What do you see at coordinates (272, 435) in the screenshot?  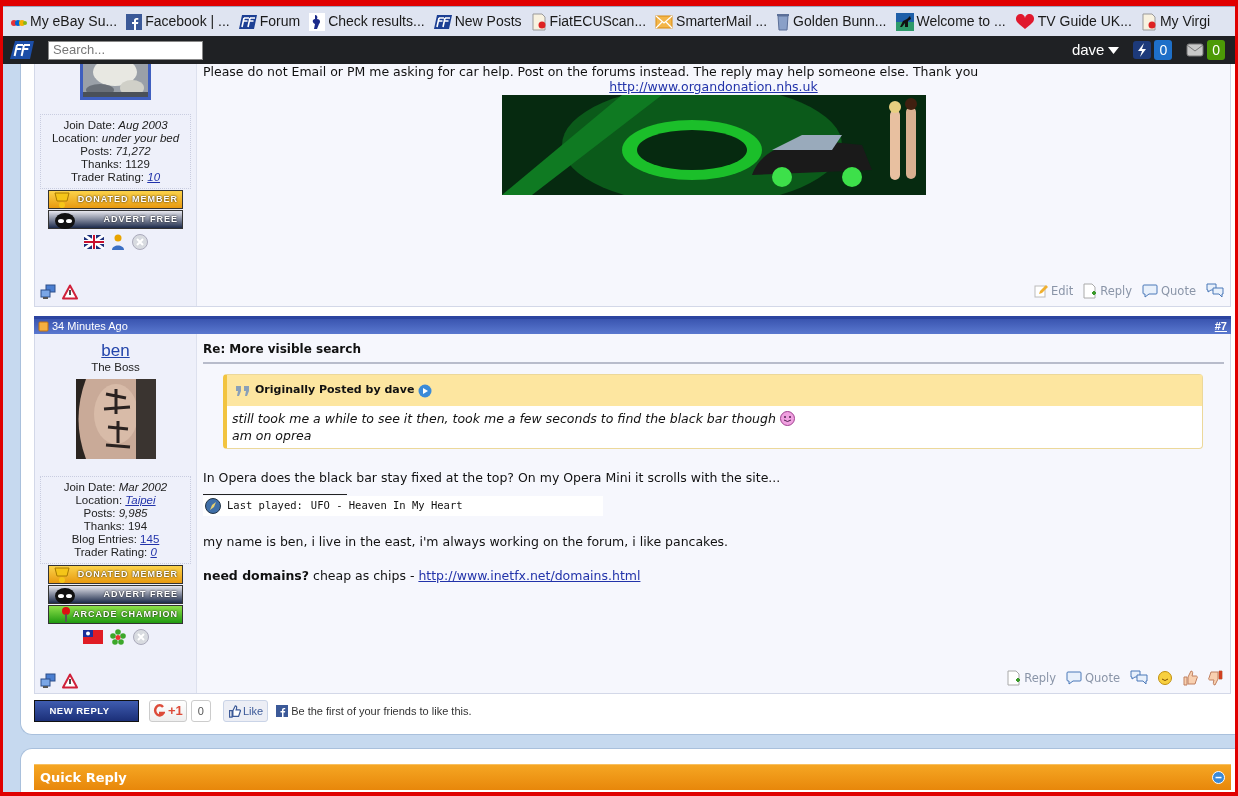 I see `quote-text: am on oprea` at bounding box center [272, 435].